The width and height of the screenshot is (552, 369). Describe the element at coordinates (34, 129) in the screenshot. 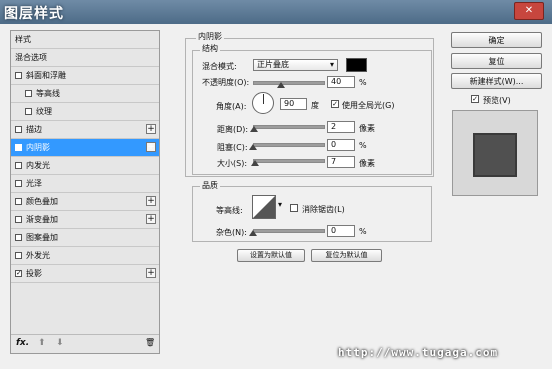

I see `sidebar-item-label: 描边` at that location.